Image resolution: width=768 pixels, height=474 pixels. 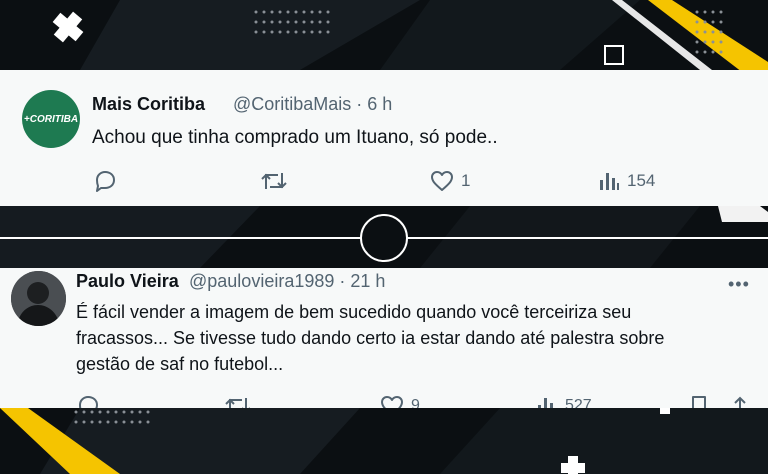 I want to click on author-handle: @CoritibaMais · 6 h, so click(x=312, y=104).